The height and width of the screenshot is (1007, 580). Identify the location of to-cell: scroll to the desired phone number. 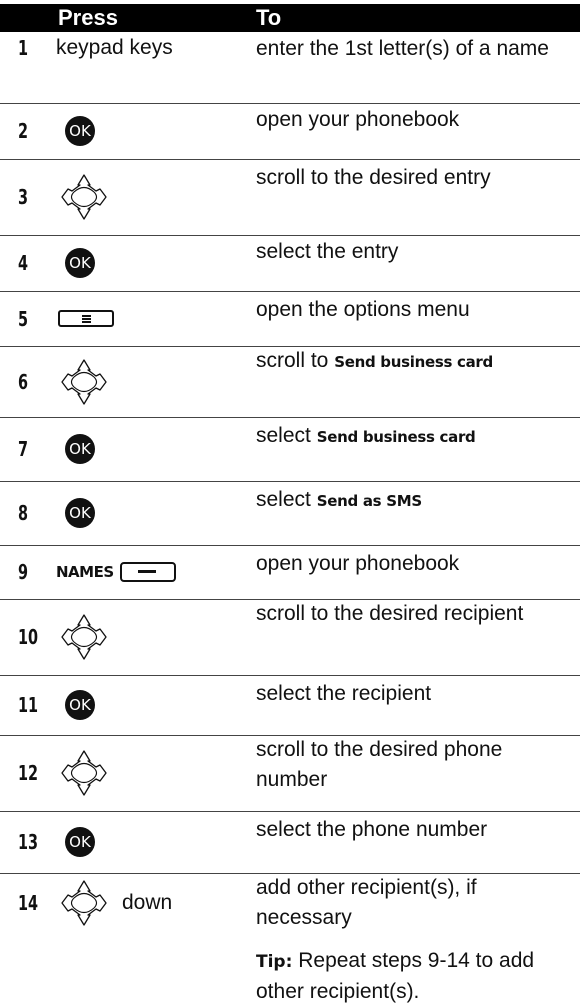
(413, 765).